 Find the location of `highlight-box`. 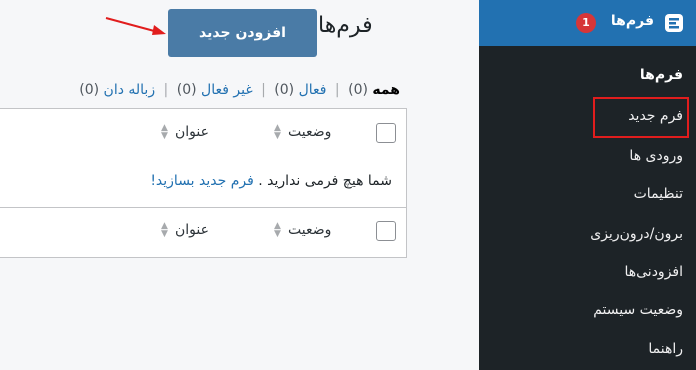

highlight-box is located at coordinates (641, 117).